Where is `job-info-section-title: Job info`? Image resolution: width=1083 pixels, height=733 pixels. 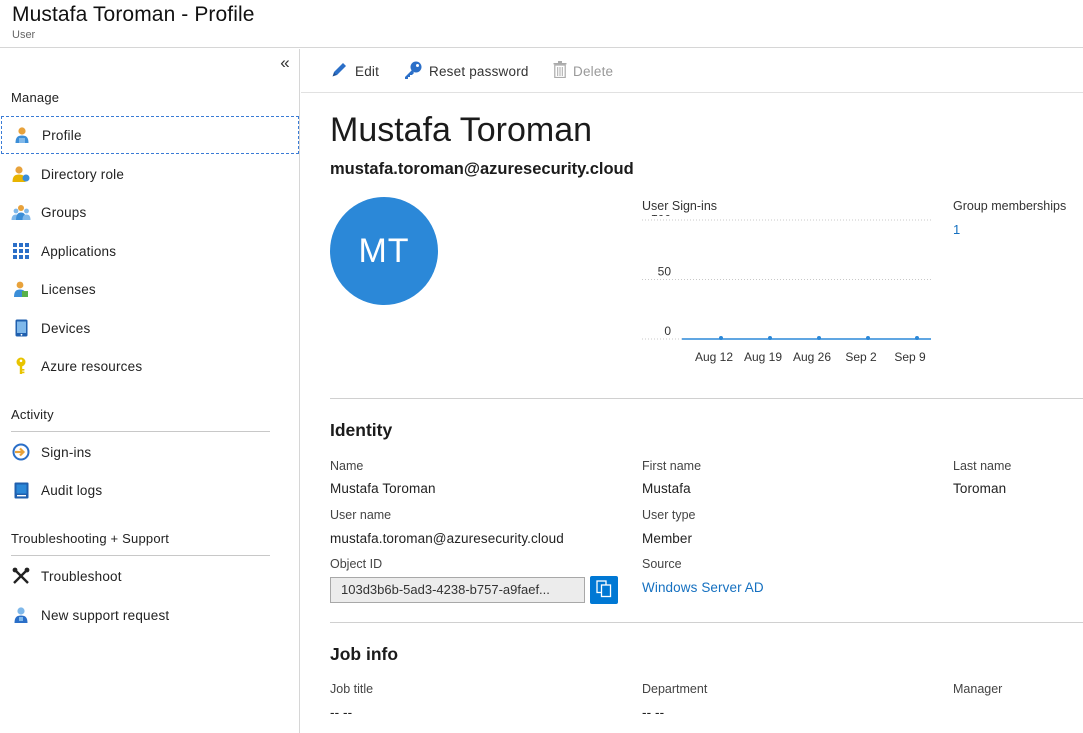
job-info-section-title: Job info is located at coordinates (364, 654).